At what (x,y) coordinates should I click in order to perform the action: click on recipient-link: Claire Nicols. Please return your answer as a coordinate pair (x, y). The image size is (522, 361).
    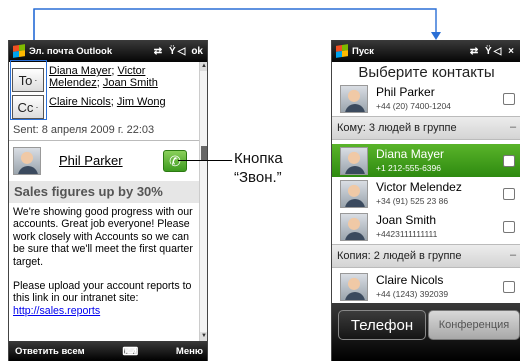
    Looking at the image, I should click on (80, 102).